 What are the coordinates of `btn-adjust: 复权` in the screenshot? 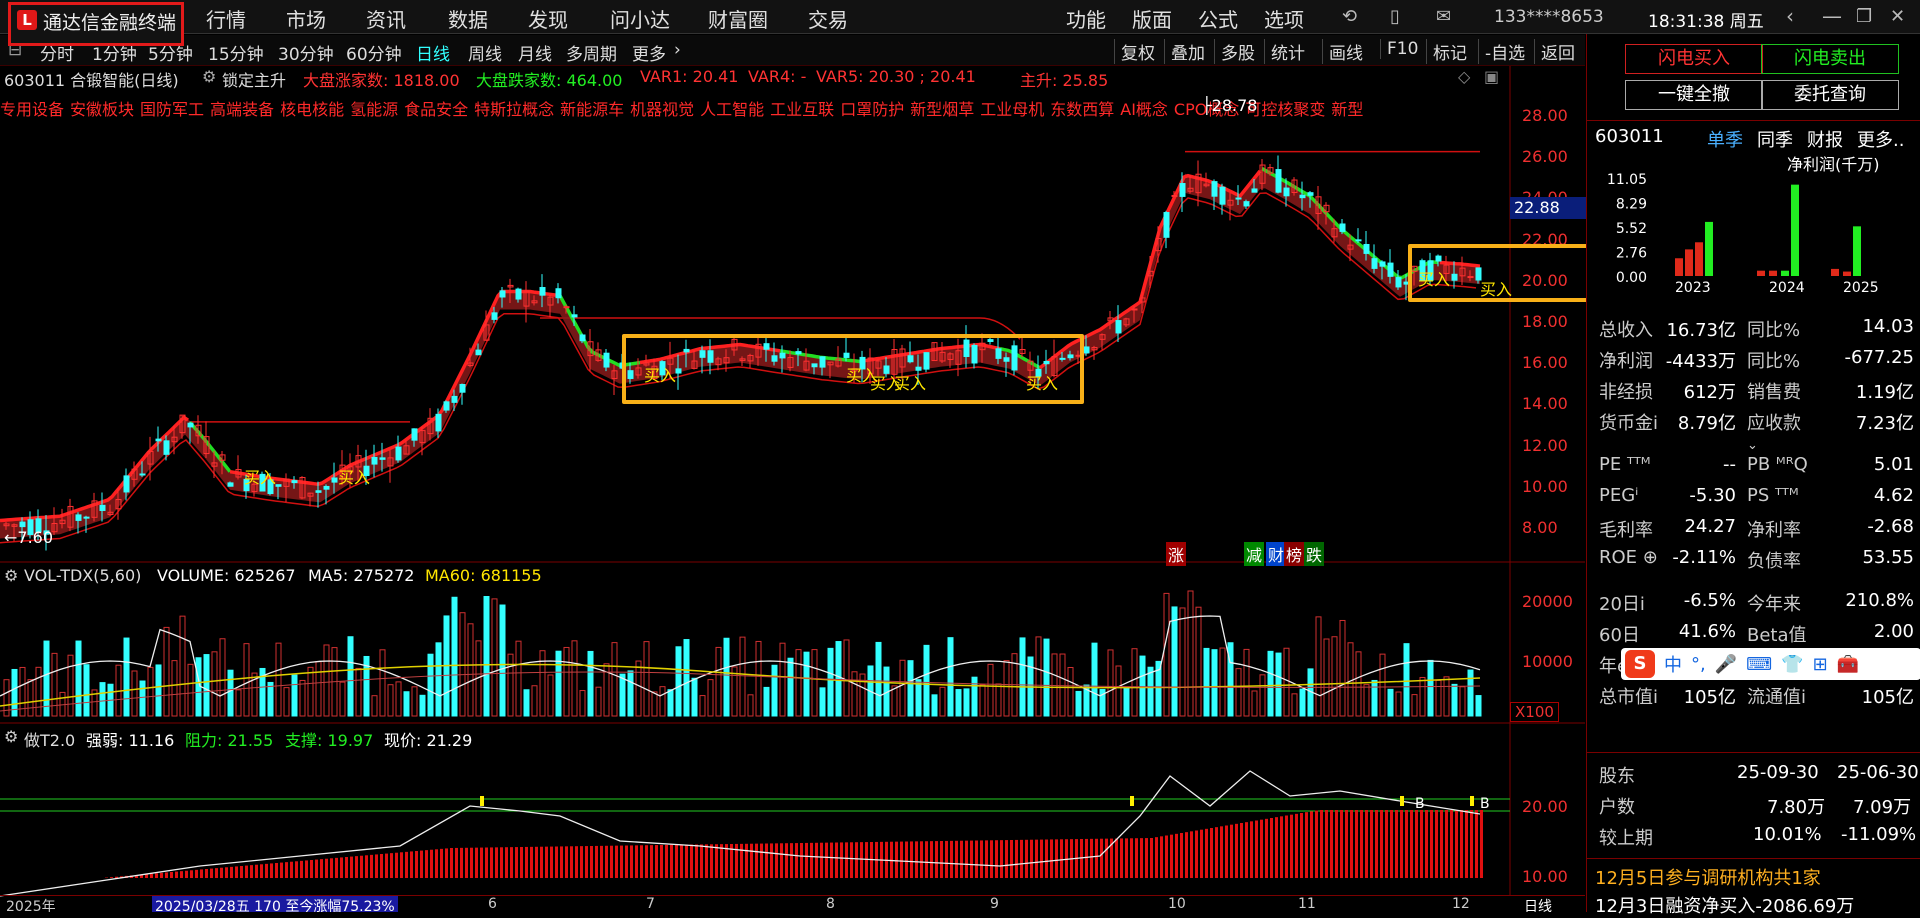 It's located at (1134, 51).